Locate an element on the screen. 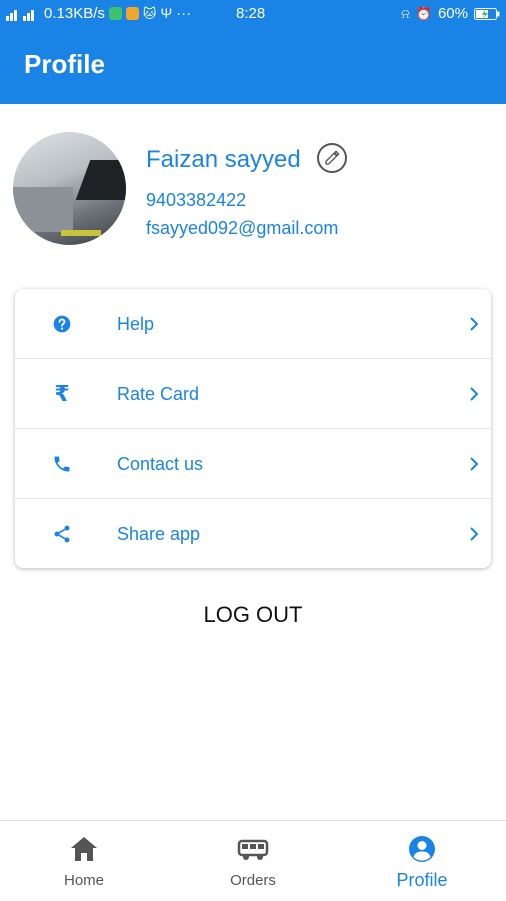 Image resolution: width=506 pixels, height=901 pixels. profile-phone: 9403382422 is located at coordinates (196, 200).